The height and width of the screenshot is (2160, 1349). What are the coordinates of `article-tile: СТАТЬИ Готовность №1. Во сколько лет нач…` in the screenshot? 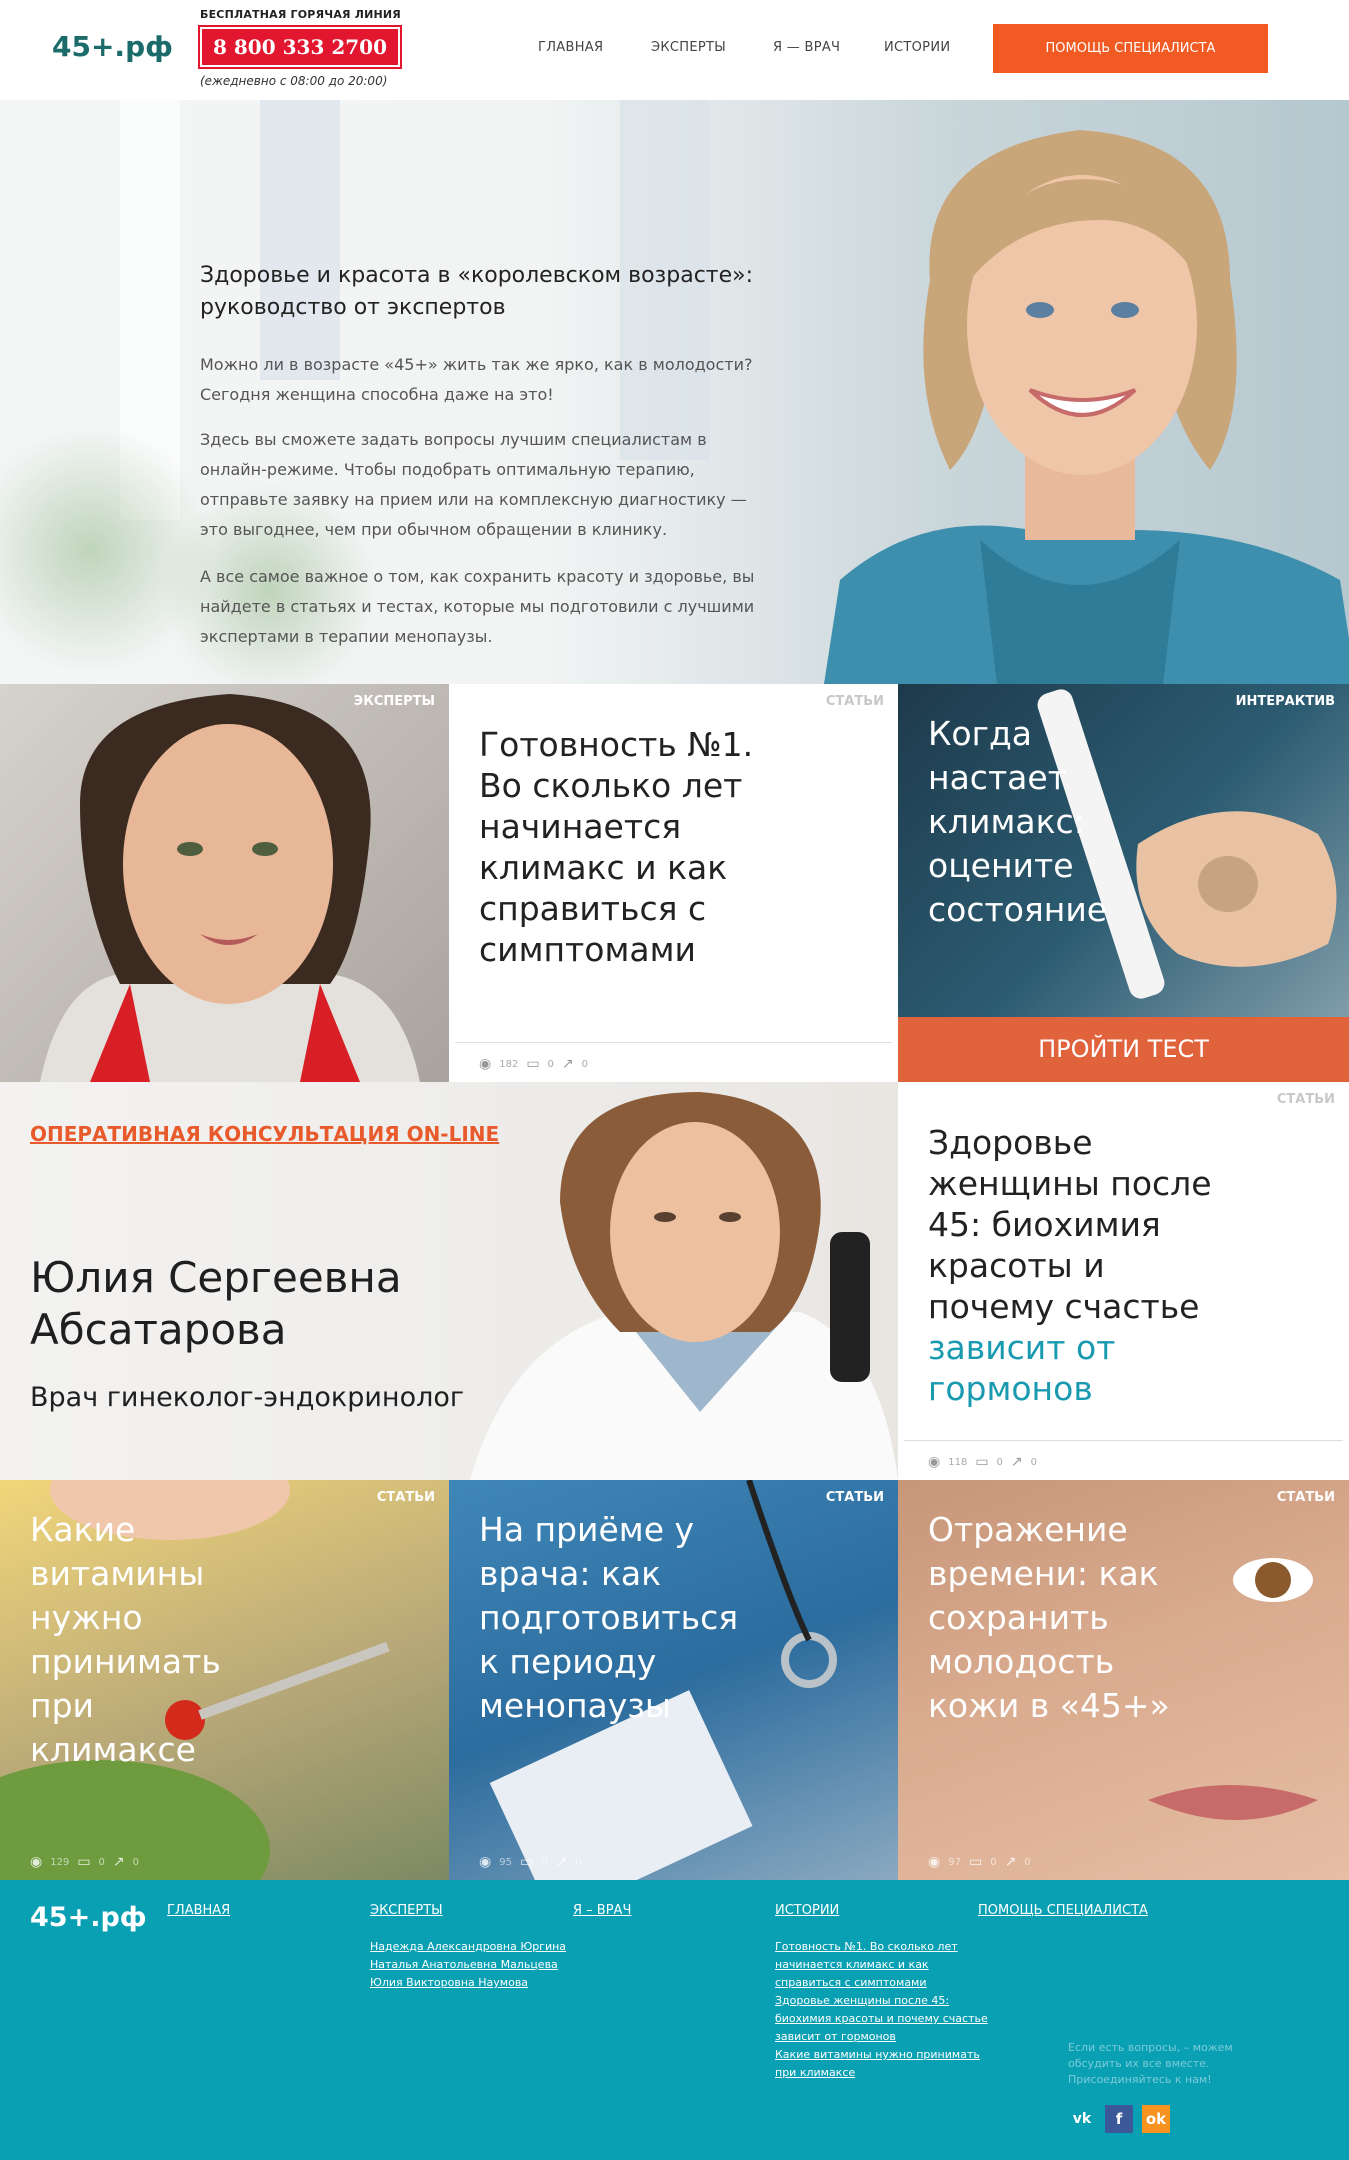 It's located at (673, 883).